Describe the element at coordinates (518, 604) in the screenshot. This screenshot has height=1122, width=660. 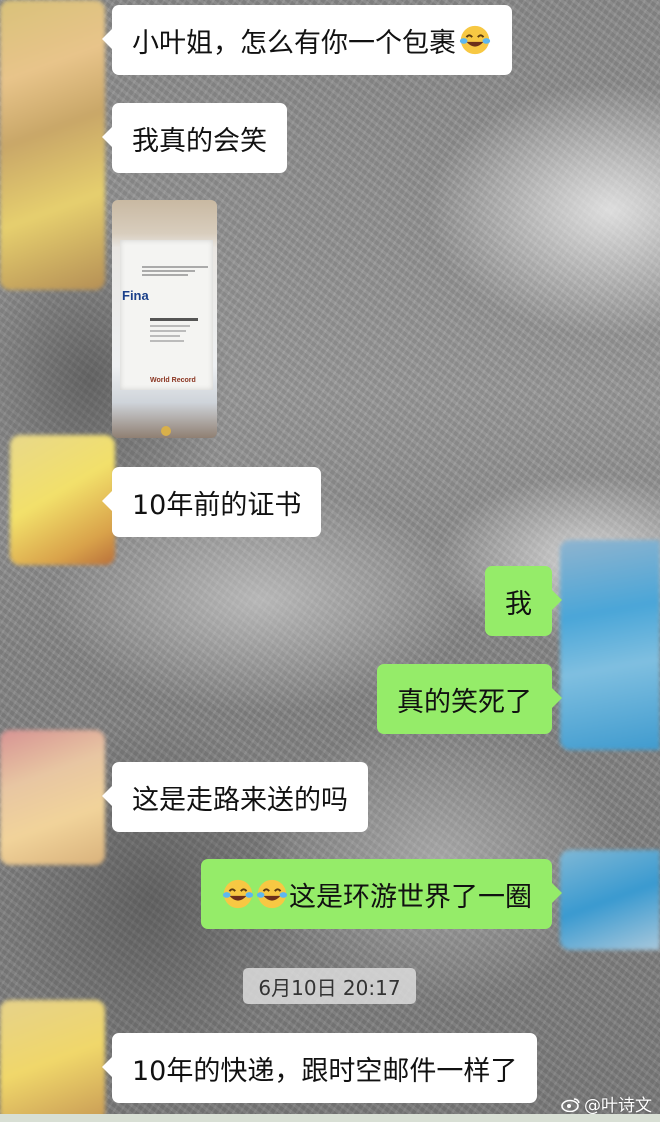
I see `message-text: 我` at that location.